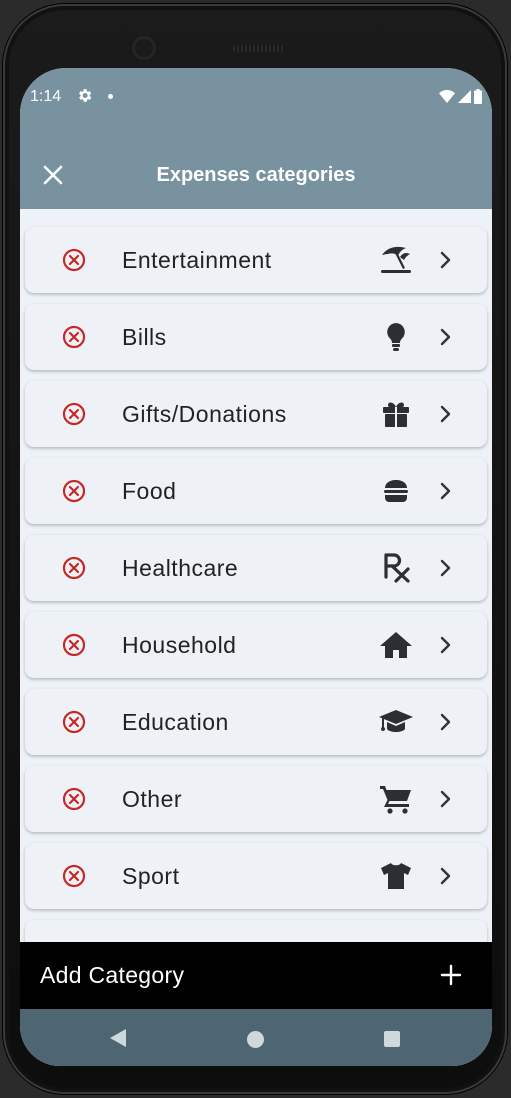 This screenshot has height=1098, width=511. I want to click on add-category-bar: Add Category, so click(256, 975).